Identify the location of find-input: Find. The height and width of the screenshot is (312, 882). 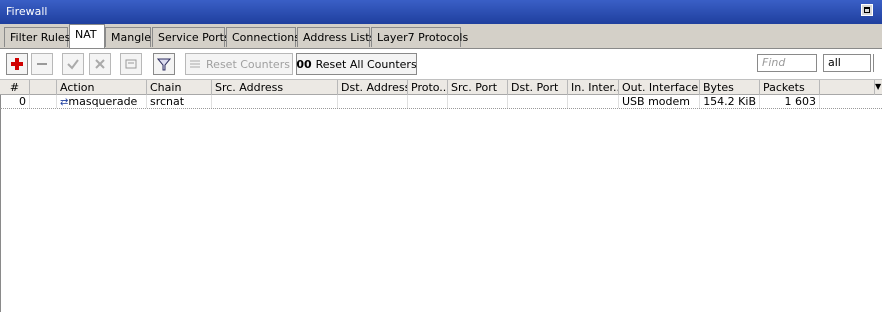
(787, 63).